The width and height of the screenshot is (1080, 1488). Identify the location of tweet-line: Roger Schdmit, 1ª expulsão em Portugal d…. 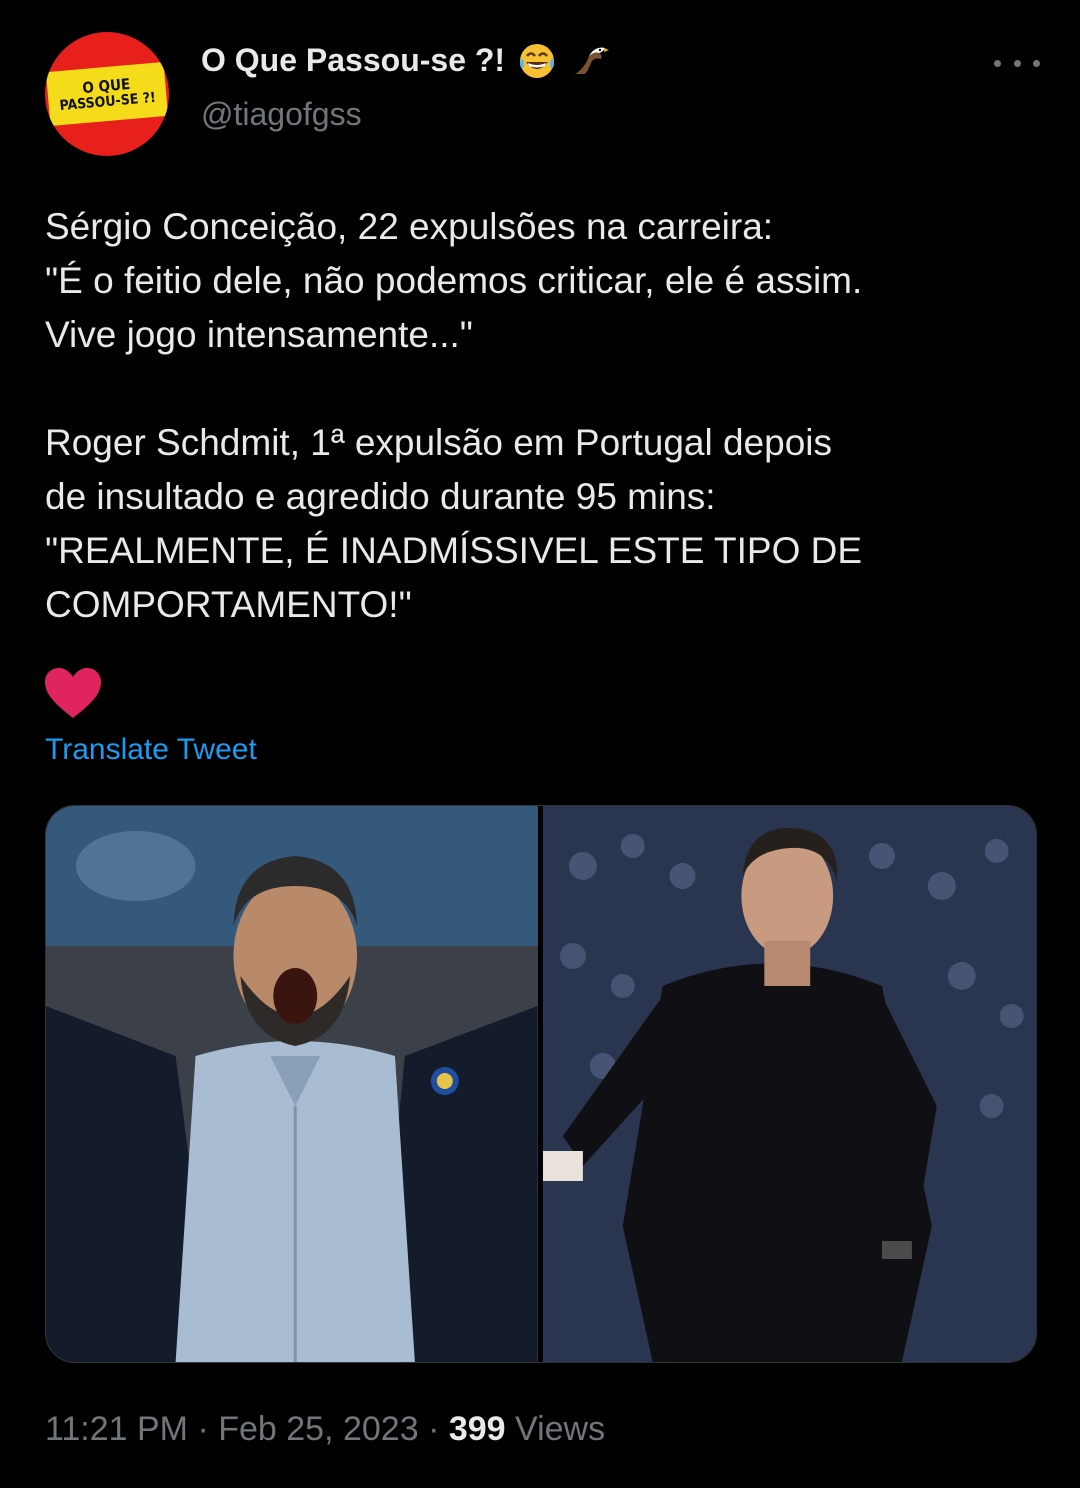
(439, 442).